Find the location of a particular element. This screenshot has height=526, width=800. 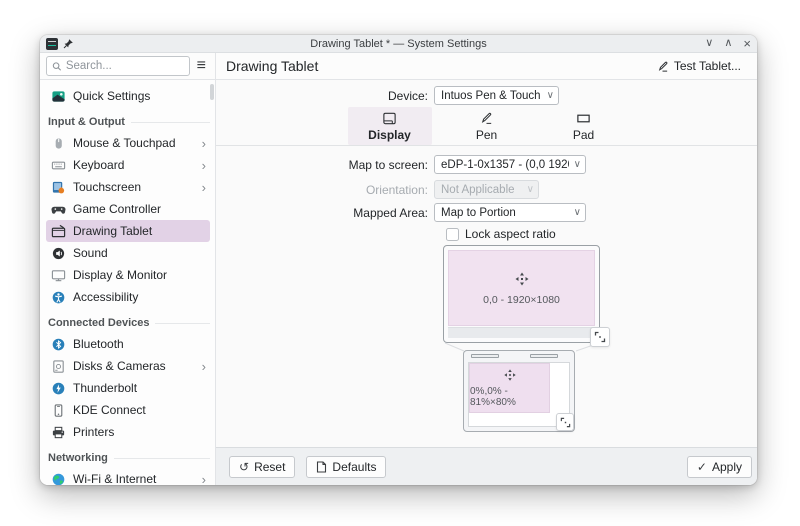

drawing-tablet-icon is located at coordinates (58, 231).